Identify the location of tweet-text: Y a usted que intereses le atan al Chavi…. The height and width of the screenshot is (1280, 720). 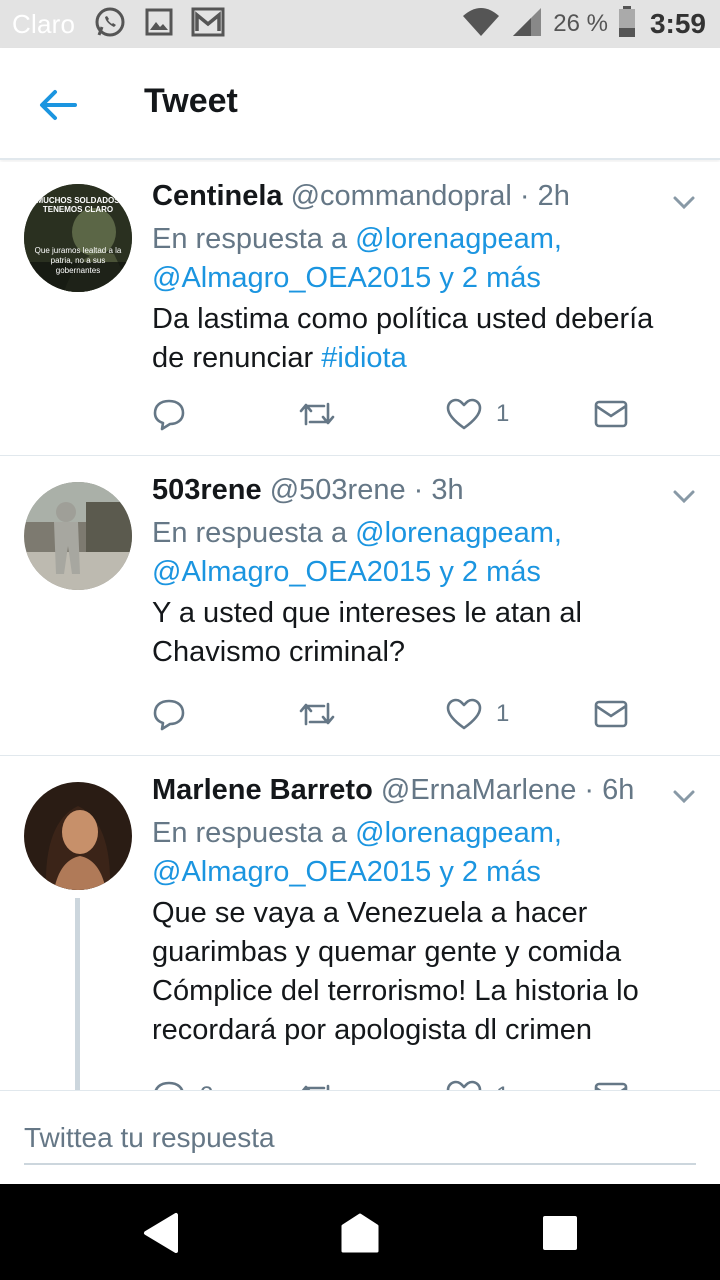
(367, 632).